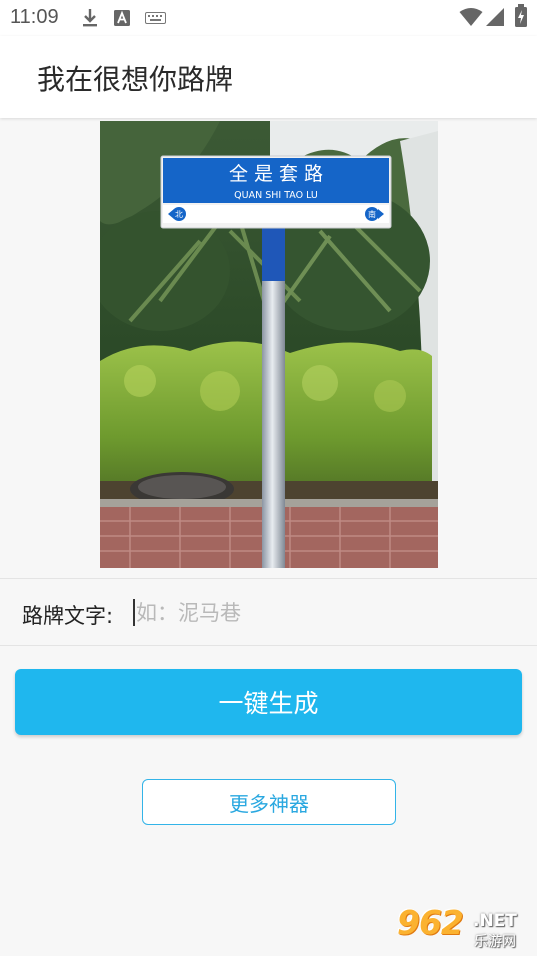 This screenshot has height=956, width=537. I want to click on text-a-icon, so click(122, 18).